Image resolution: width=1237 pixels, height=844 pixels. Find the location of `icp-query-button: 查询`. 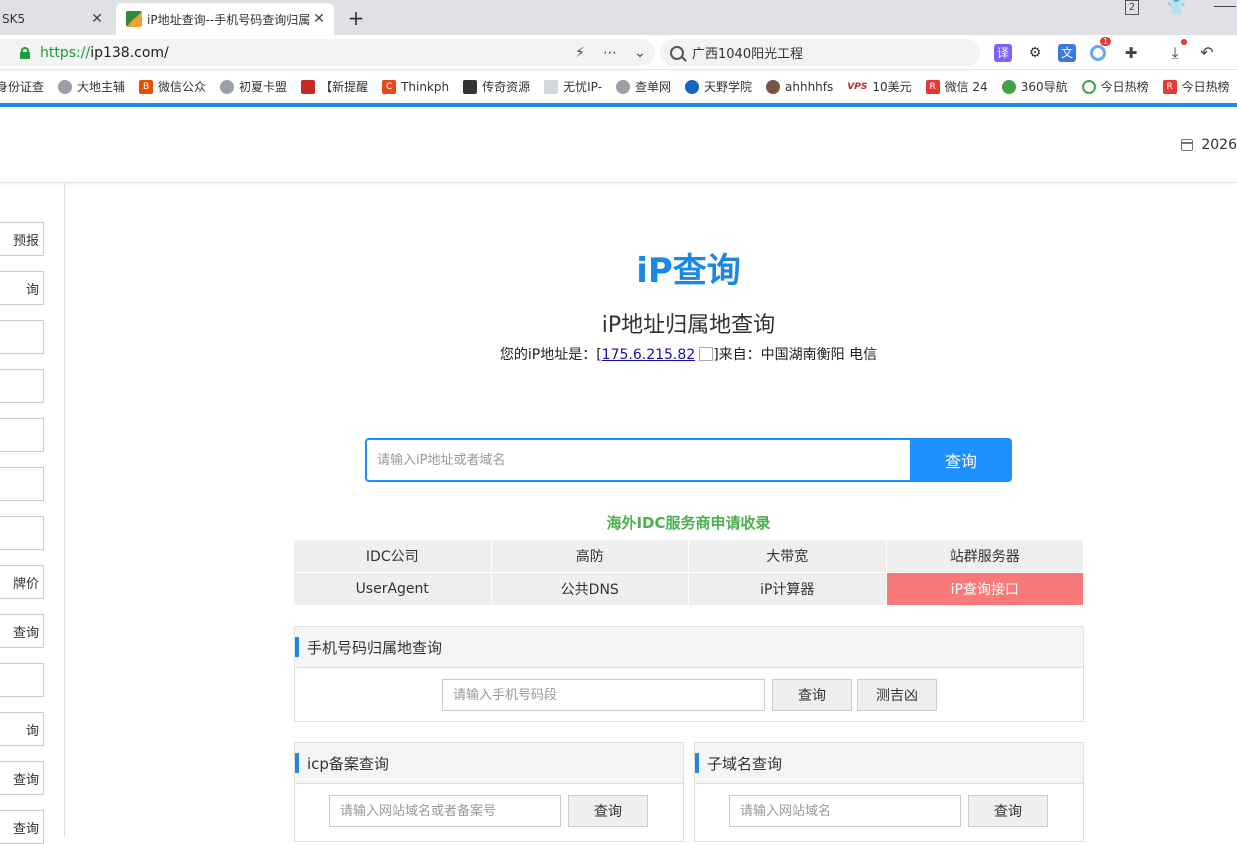

icp-query-button: 查询 is located at coordinates (608, 811).